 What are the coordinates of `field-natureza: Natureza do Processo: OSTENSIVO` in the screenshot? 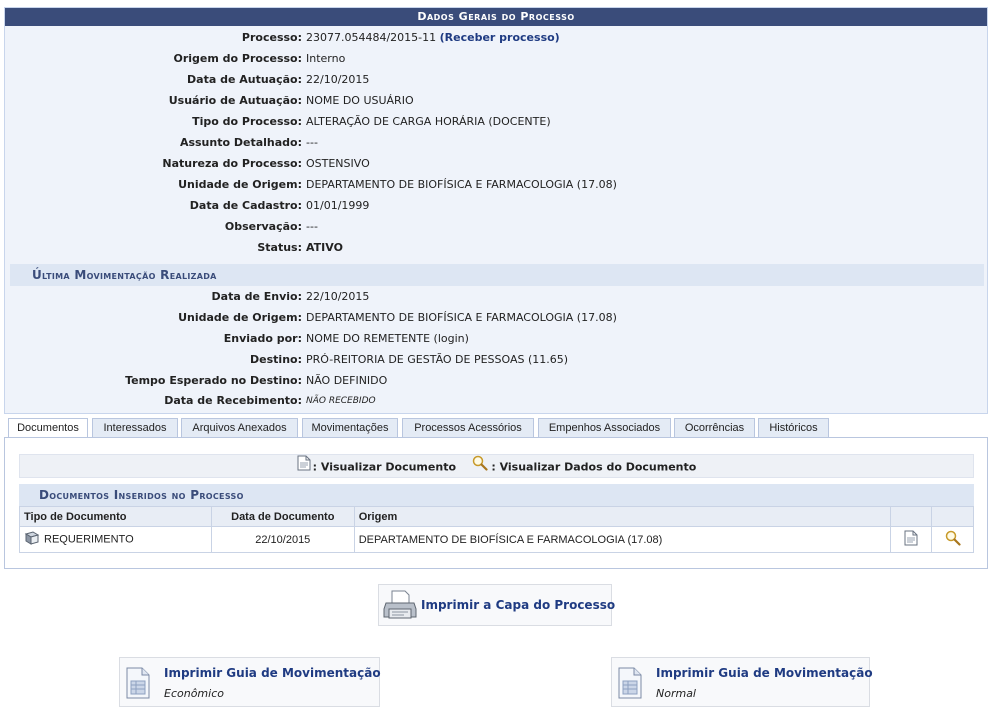 It's located at (496, 164).